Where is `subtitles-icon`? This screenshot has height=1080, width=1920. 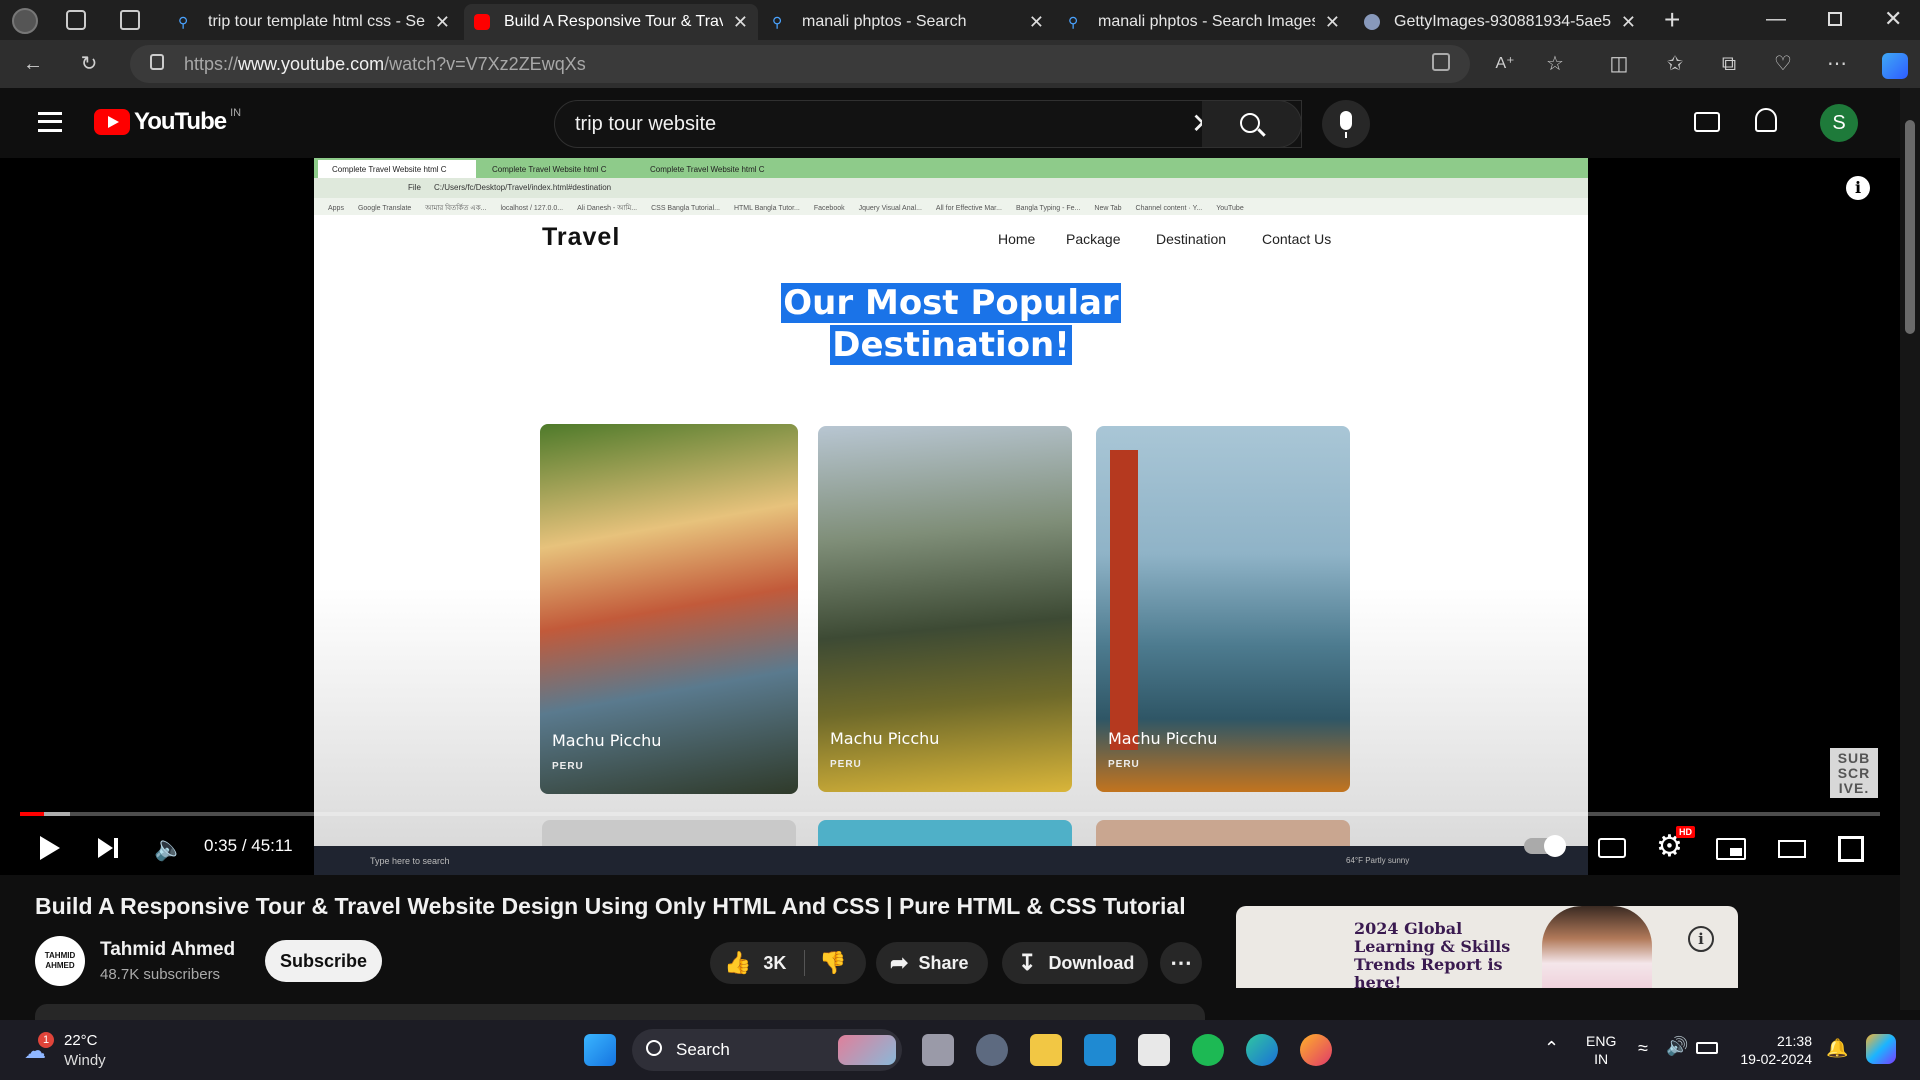
subtitles-icon is located at coordinates (1612, 848).